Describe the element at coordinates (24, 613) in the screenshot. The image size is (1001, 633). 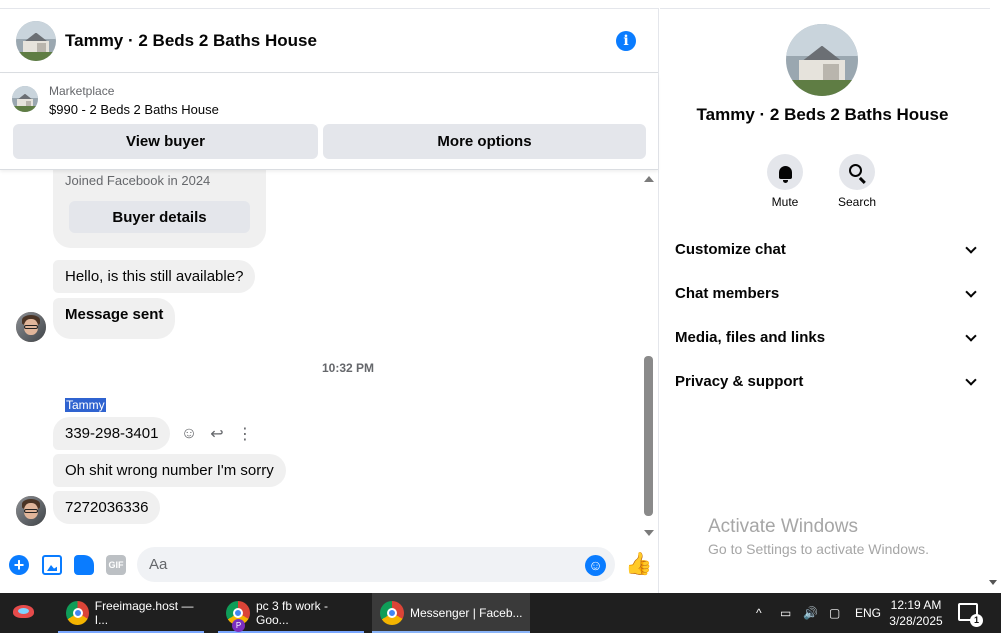
I see `start-button` at that location.